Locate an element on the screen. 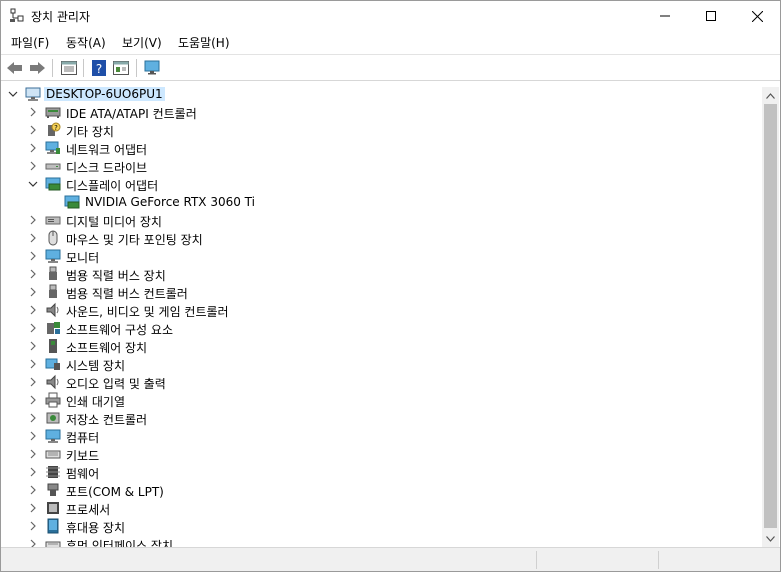 This screenshot has height=572, width=781. category-label: 휴대용 장치 is located at coordinates (96, 528).